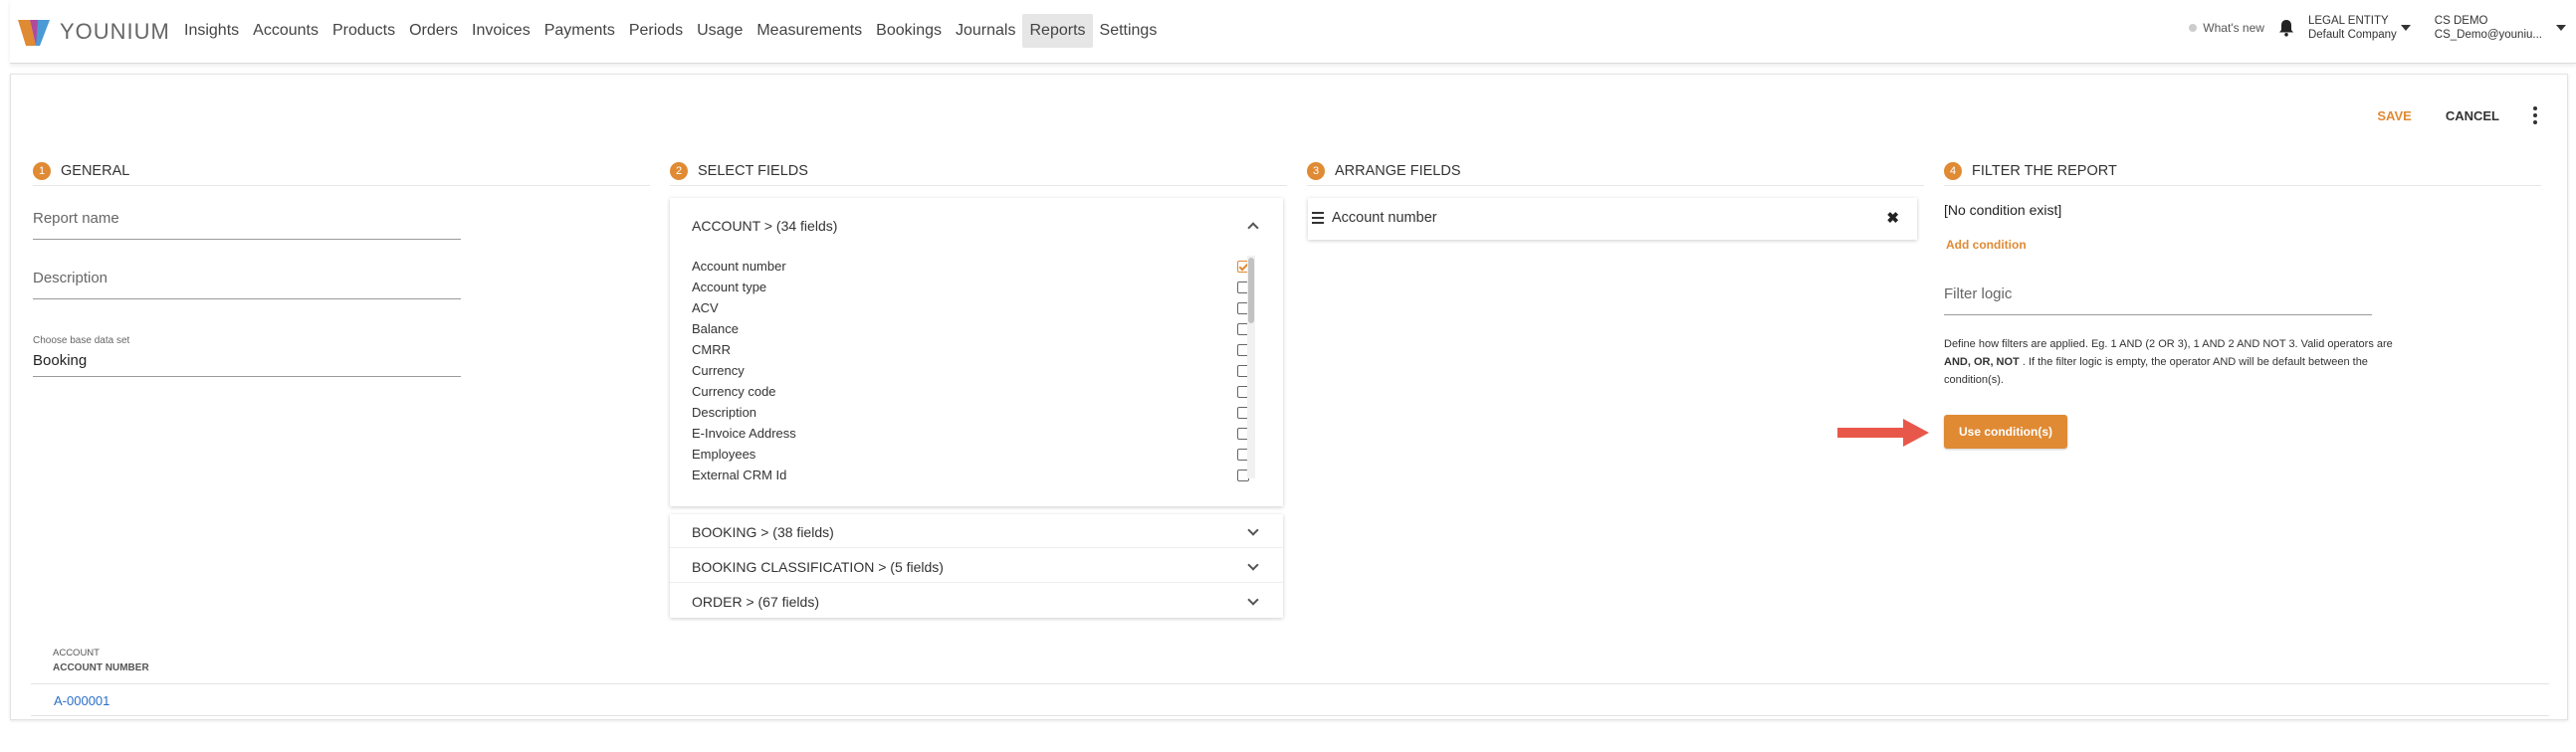 The width and height of the screenshot is (2576, 752). Describe the element at coordinates (909, 31) in the screenshot. I see `nav-item-bookings: Bookings` at that location.